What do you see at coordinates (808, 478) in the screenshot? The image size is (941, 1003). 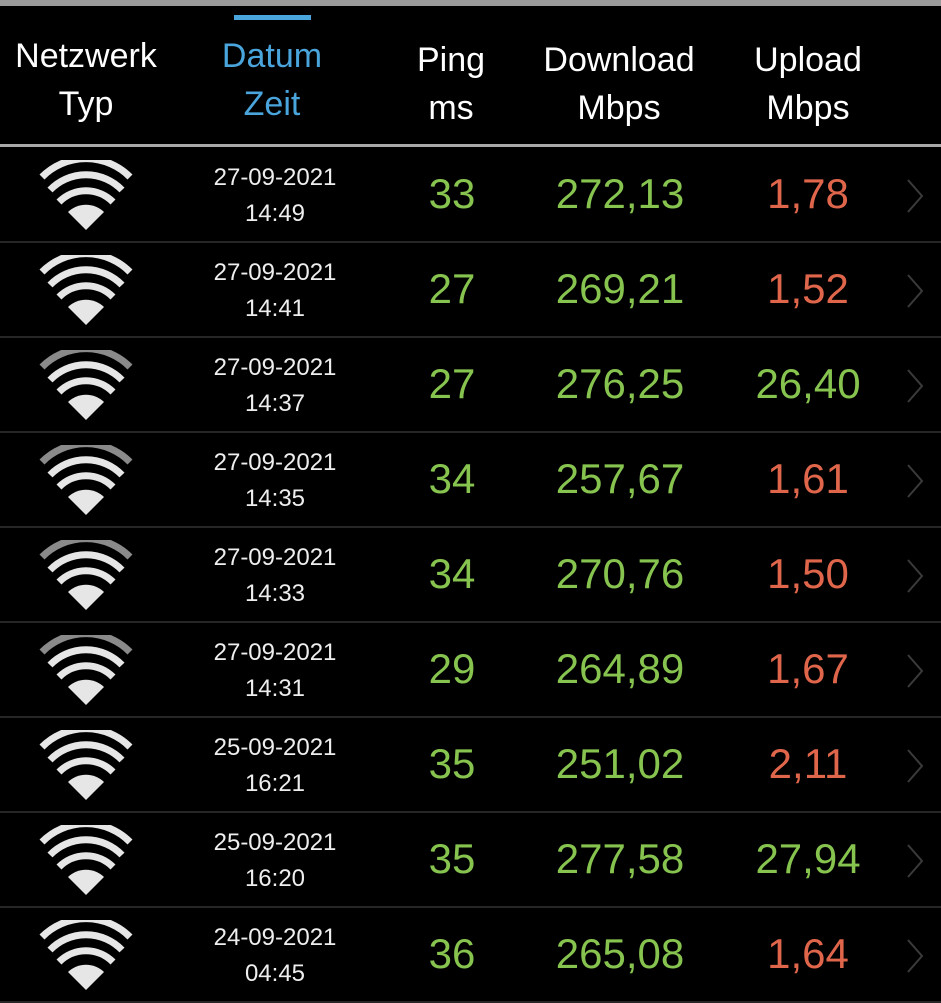 I see `upload-value: 1,61` at bounding box center [808, 478].